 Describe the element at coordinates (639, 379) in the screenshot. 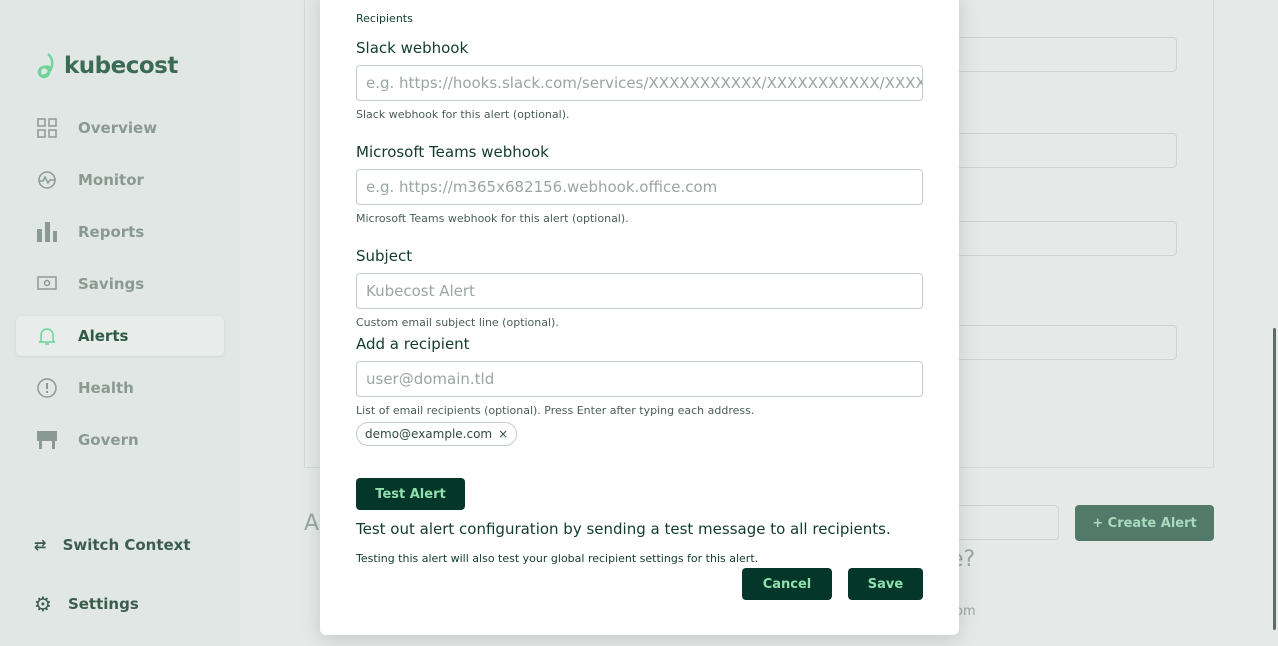

I see `recipient-input: user@domain.tld` at that location.